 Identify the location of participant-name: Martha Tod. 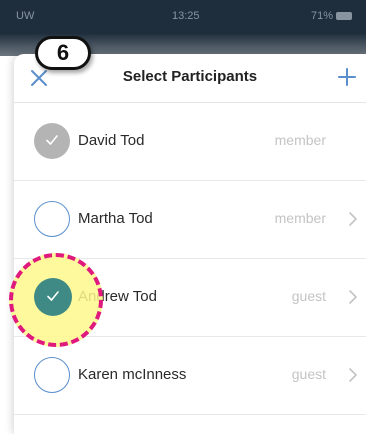
(115, 218).